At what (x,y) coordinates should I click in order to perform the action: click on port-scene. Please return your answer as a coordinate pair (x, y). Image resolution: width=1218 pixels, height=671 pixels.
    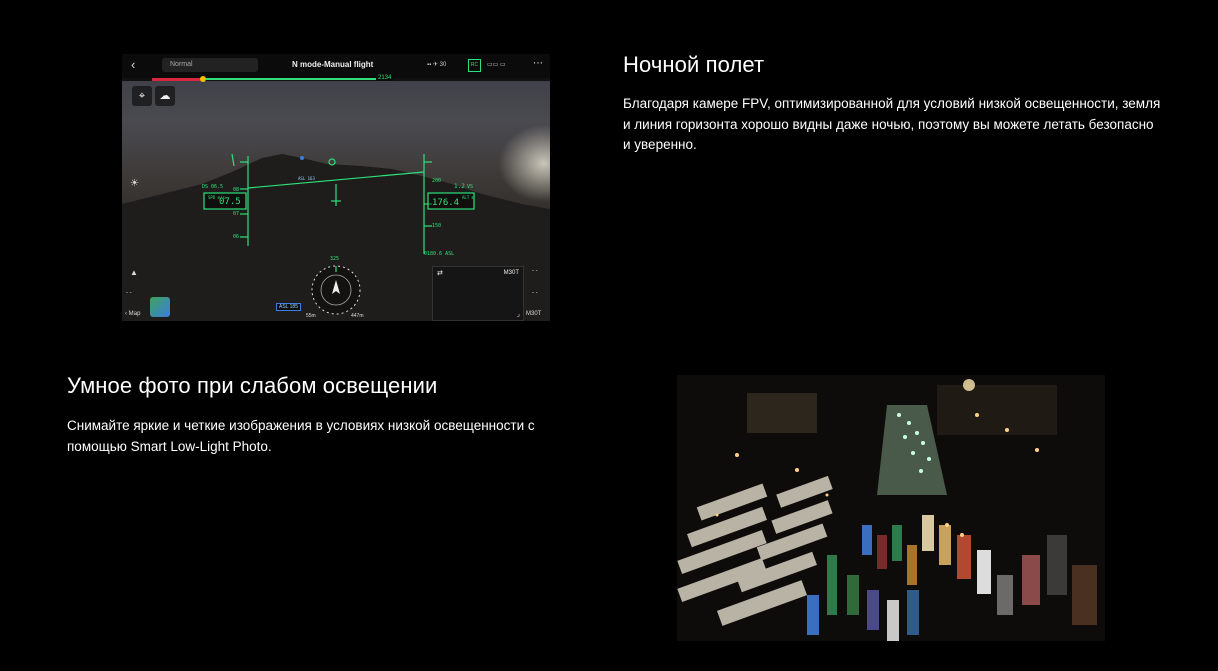
    Looking at the image, I should click on (891, 508).